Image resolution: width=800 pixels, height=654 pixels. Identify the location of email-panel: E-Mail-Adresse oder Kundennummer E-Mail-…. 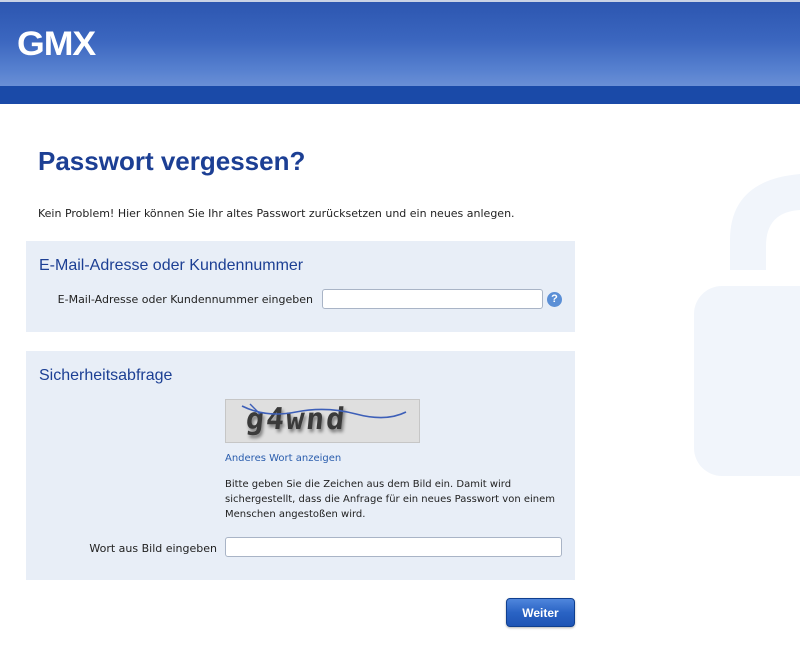
(300, 286).